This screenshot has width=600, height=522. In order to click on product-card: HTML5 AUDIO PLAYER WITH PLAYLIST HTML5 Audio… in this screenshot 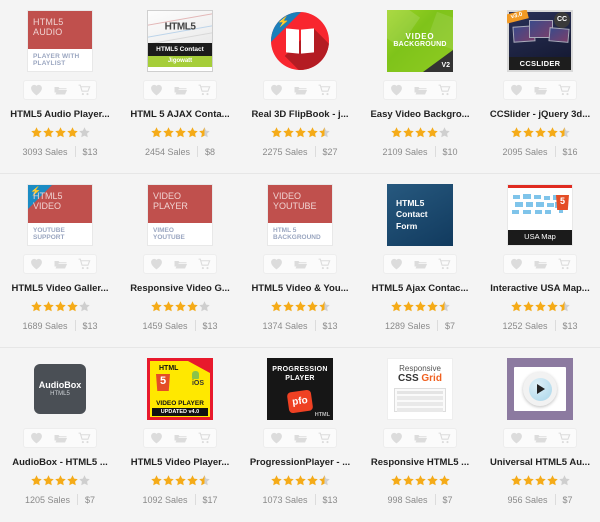, I will do `click(60, 86)`.